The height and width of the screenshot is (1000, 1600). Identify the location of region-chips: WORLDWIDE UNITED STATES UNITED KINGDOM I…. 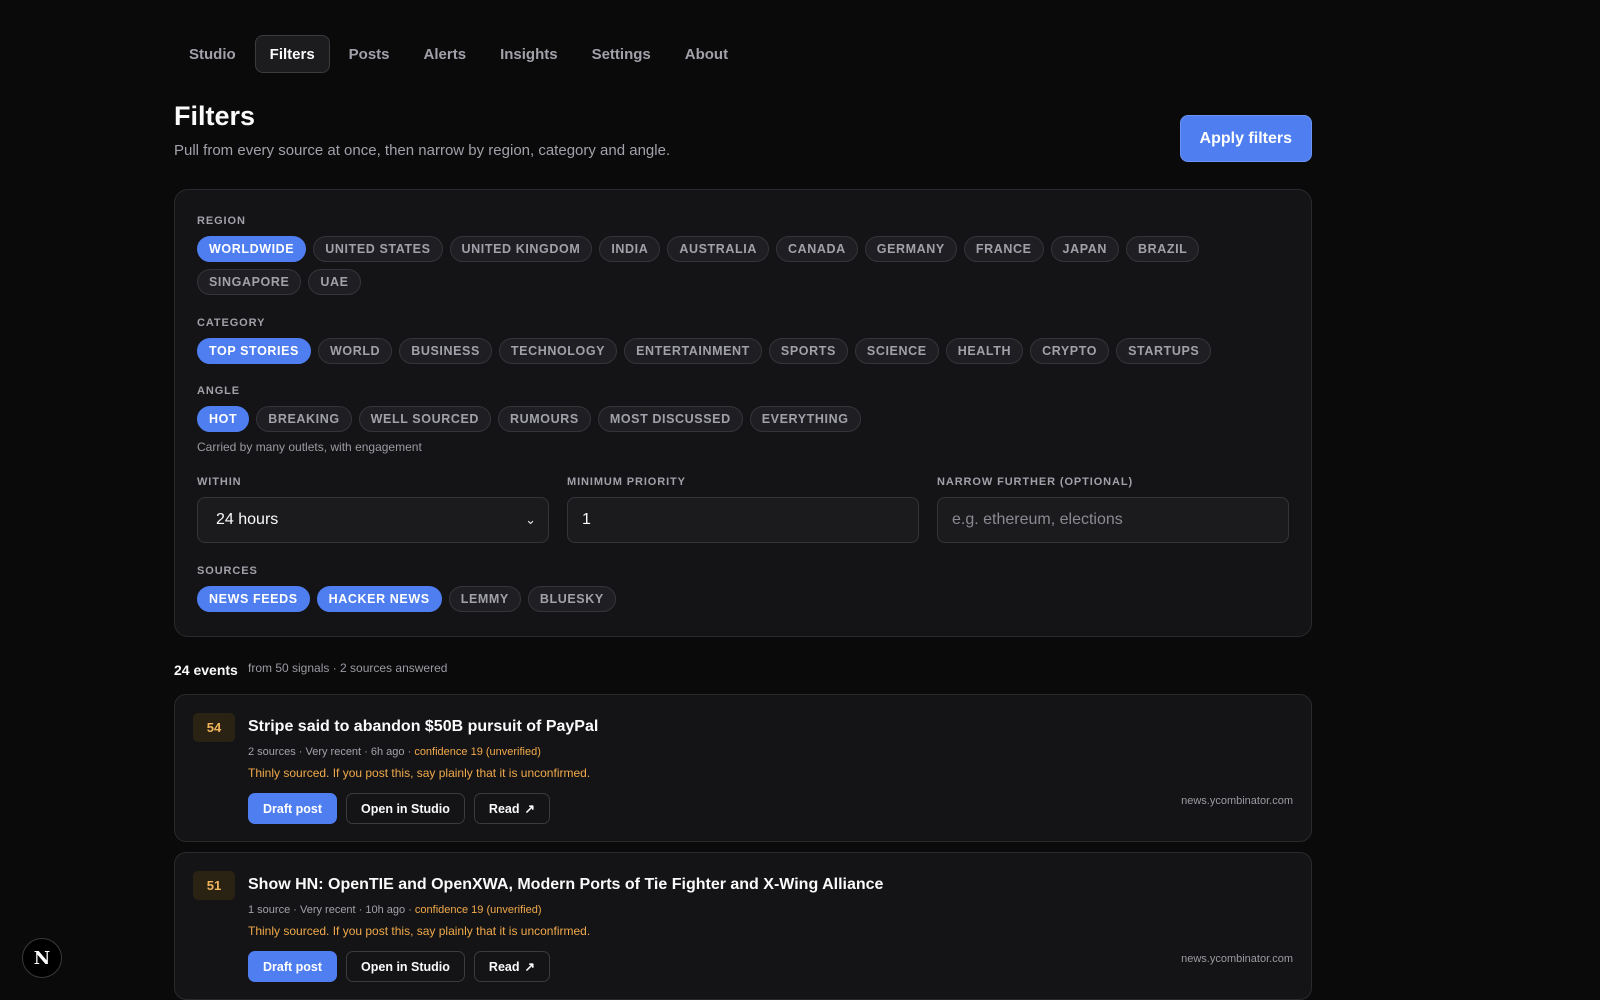
(737, 265).